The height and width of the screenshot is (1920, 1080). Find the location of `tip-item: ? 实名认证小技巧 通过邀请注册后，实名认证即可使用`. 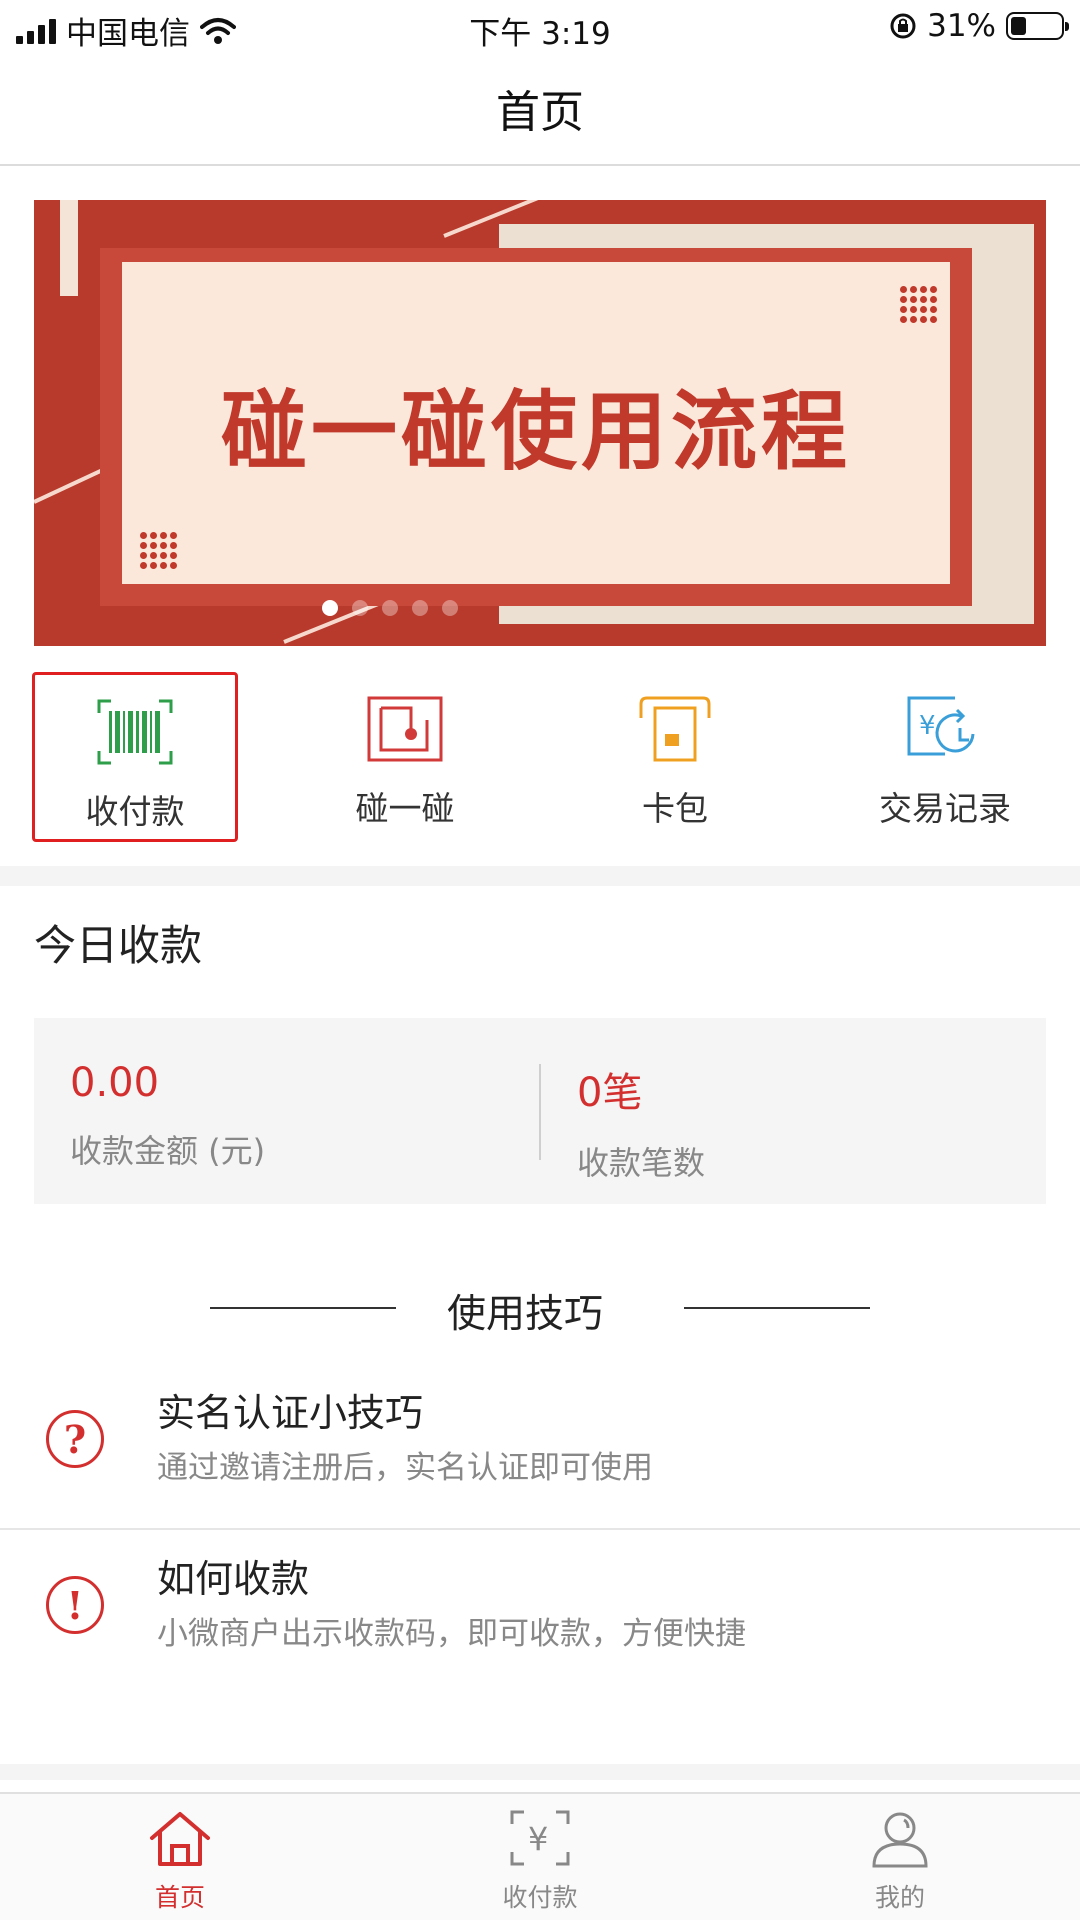

tip-item: ? 实名认证小技巧 通过邀请注册后，实名认证即可使用 is located at coordinates (540, 1447).